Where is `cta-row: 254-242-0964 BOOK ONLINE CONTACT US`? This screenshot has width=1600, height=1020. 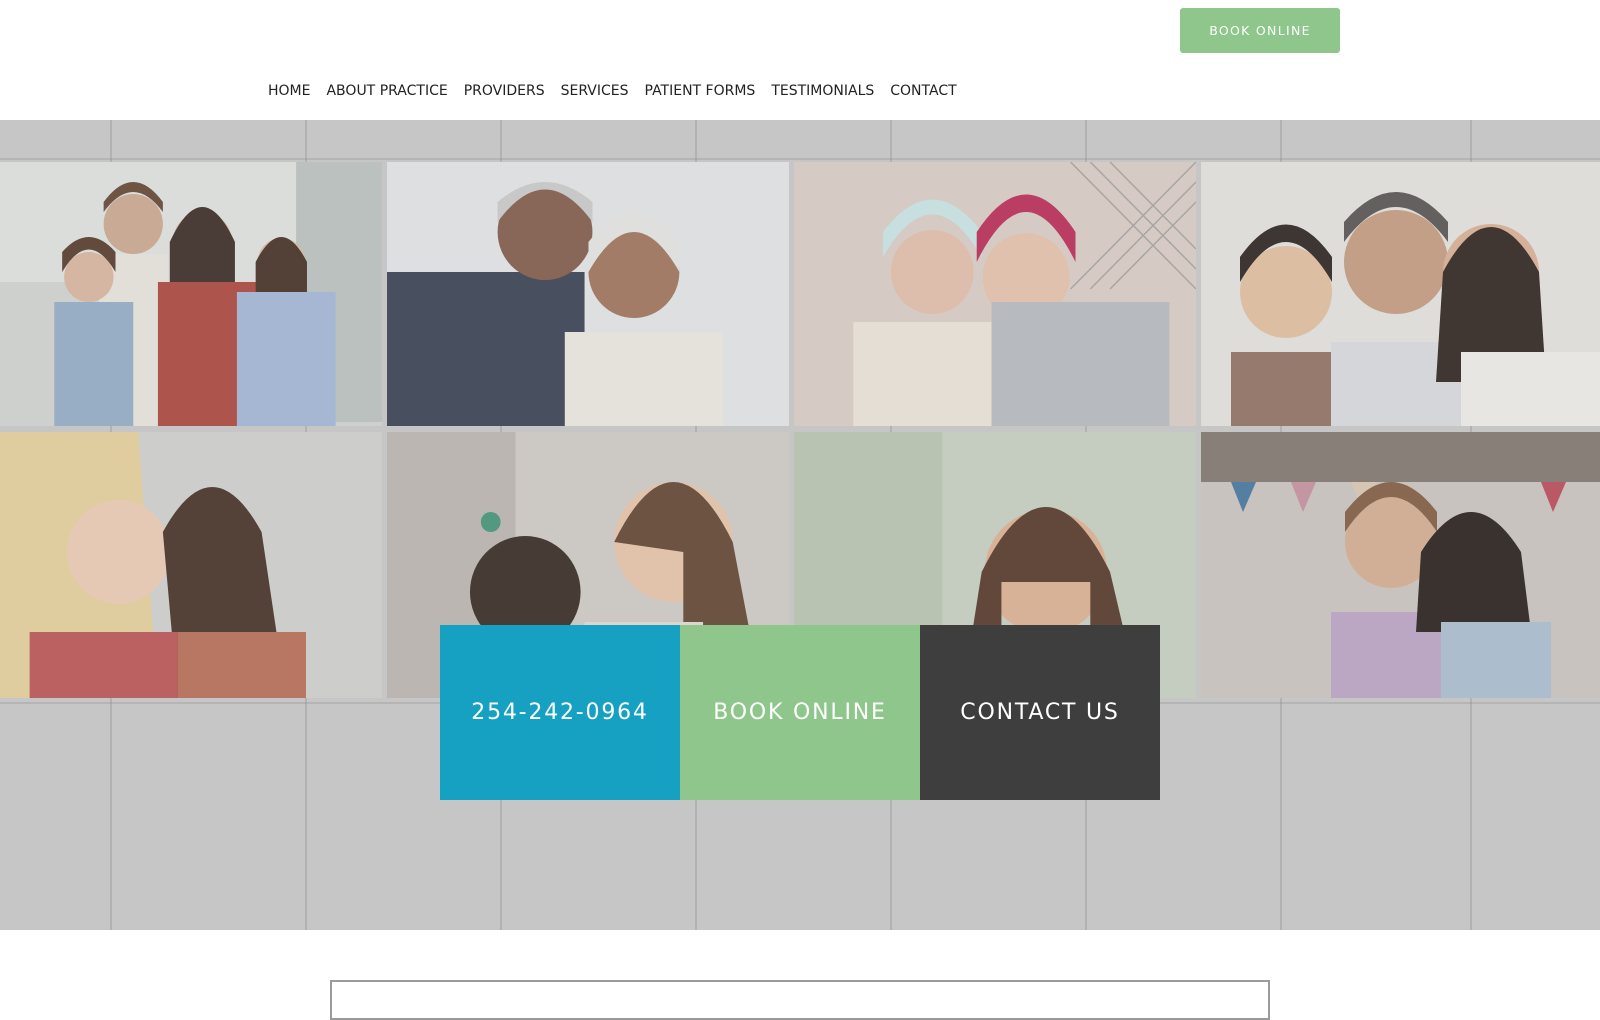
cta-row: 254-242-0964 BOOK ONLINE CONTACT US is located at coordinates (800, 712).